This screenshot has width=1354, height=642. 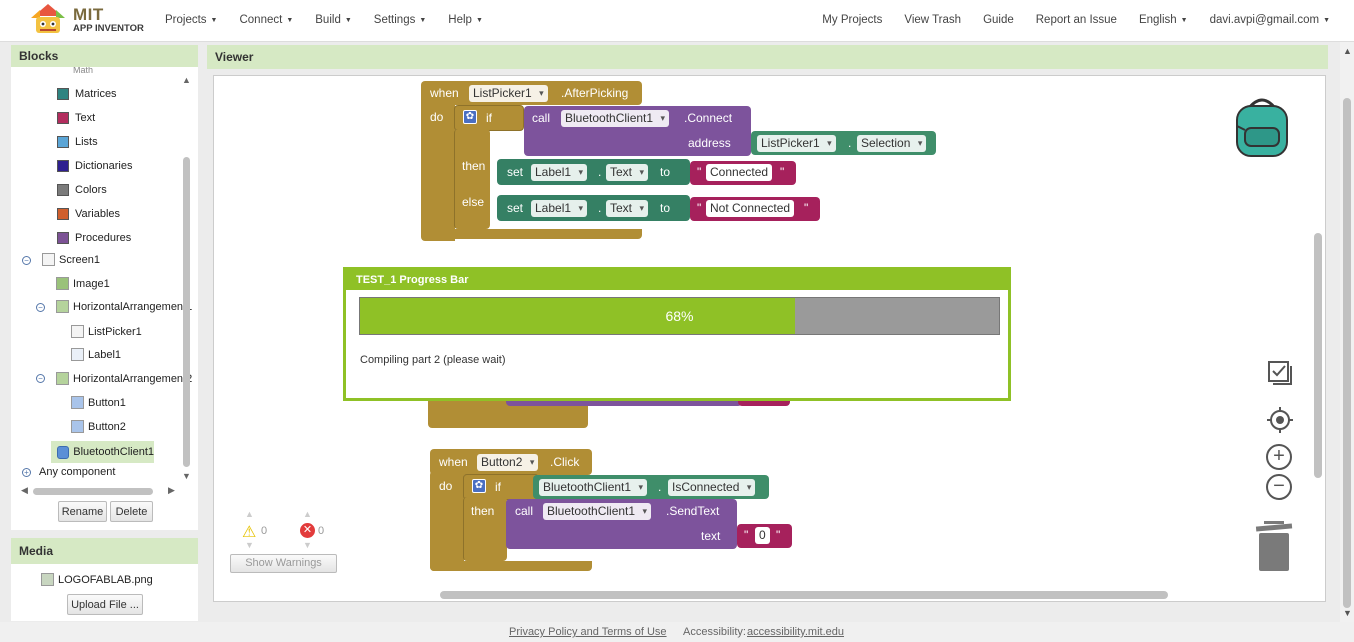 I want to click on tree-item-colors: Colors, so click(x=82, y=190).